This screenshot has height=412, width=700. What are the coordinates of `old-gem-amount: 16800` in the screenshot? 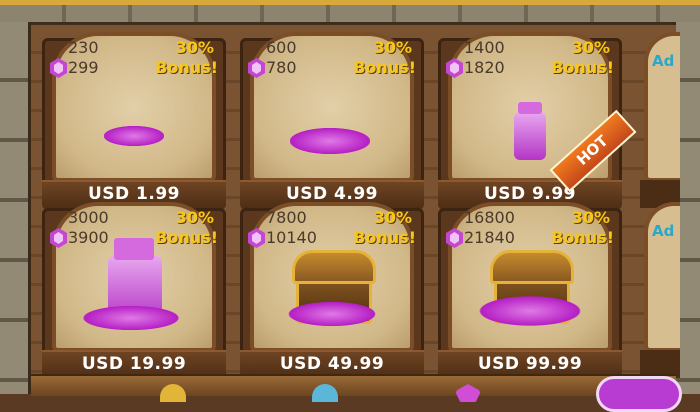 It's located at (489, 217).